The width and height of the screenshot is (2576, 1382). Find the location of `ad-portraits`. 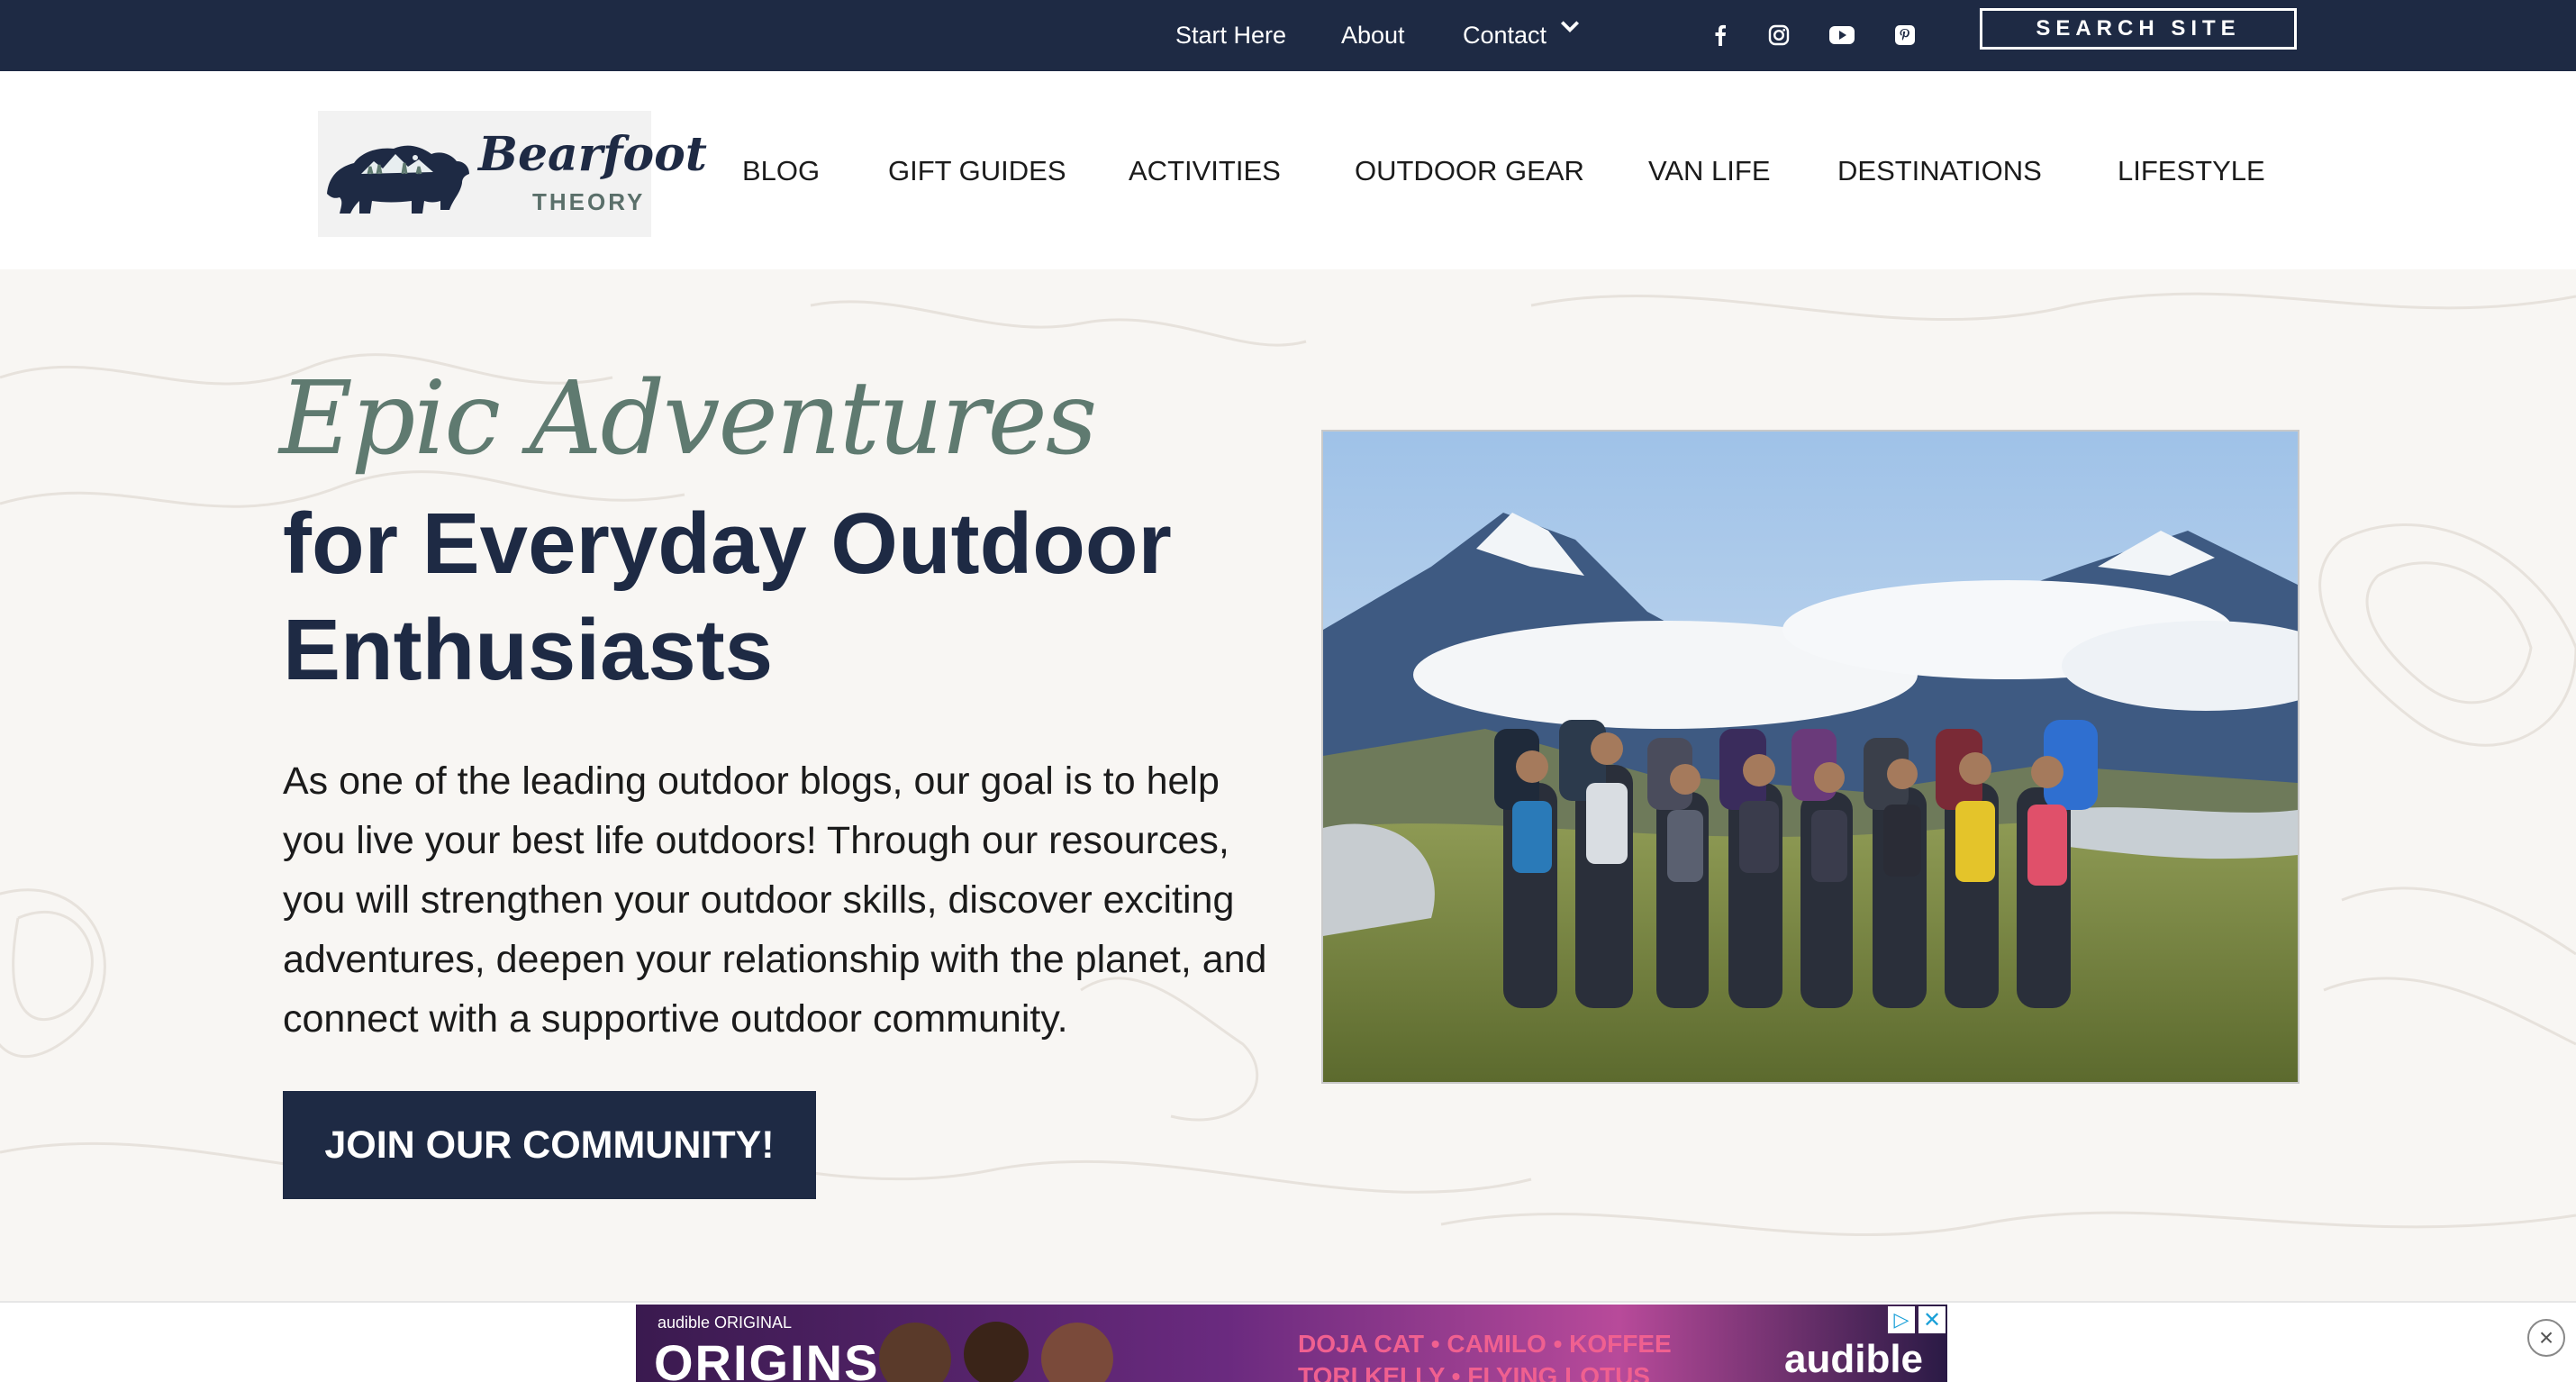

ad-portraits is located at coordinates (996, 1352).